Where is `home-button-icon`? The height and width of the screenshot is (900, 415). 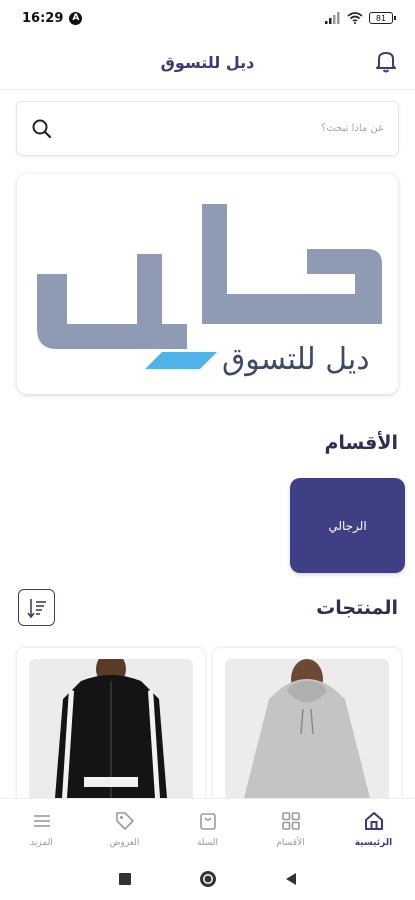
home-button-icon is located at coordinates (208, 879).